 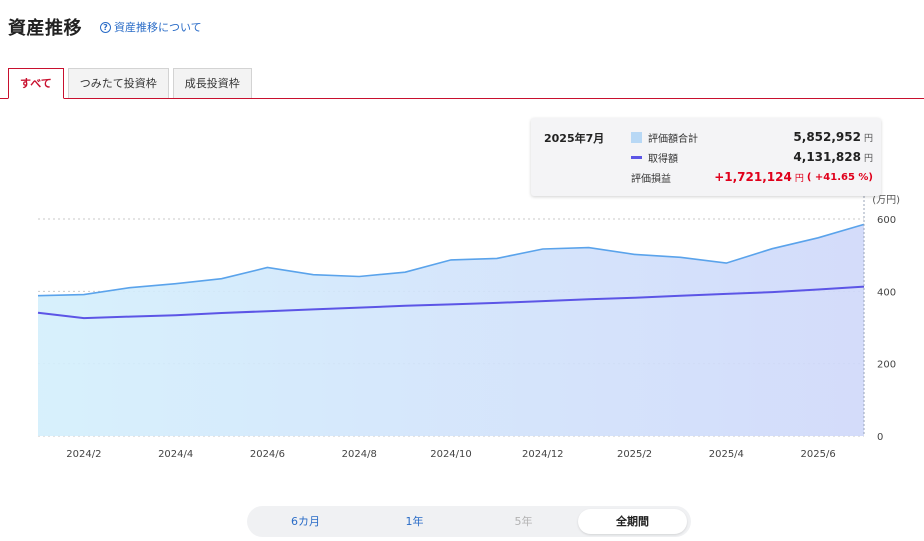 I want to click on tooltip-cost-label: 取得額, so click(x=663, y=159).